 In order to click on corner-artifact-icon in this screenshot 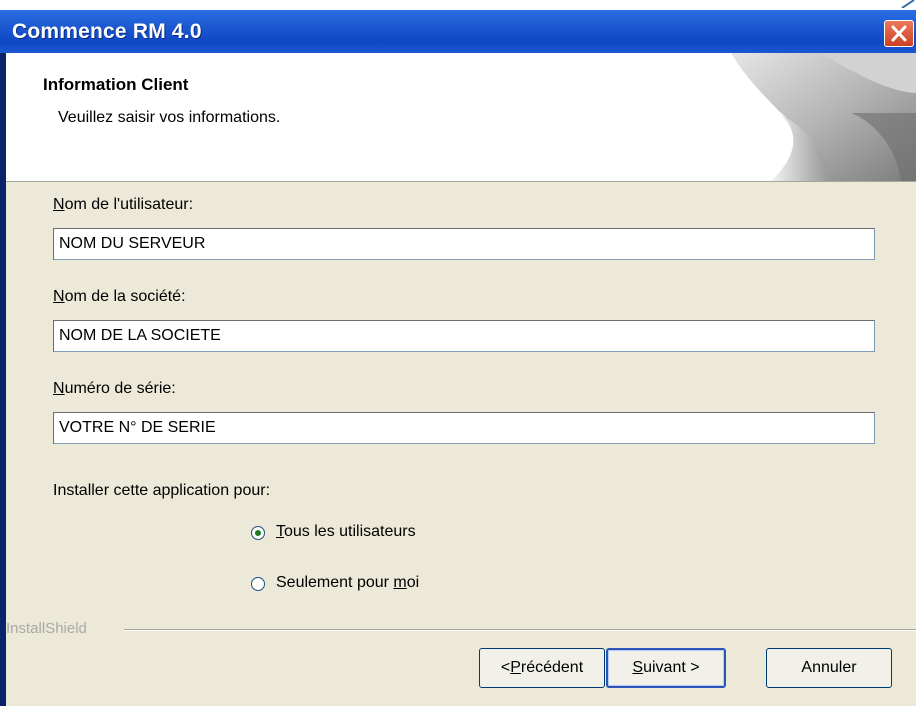, I will do `click(908, 4)`.